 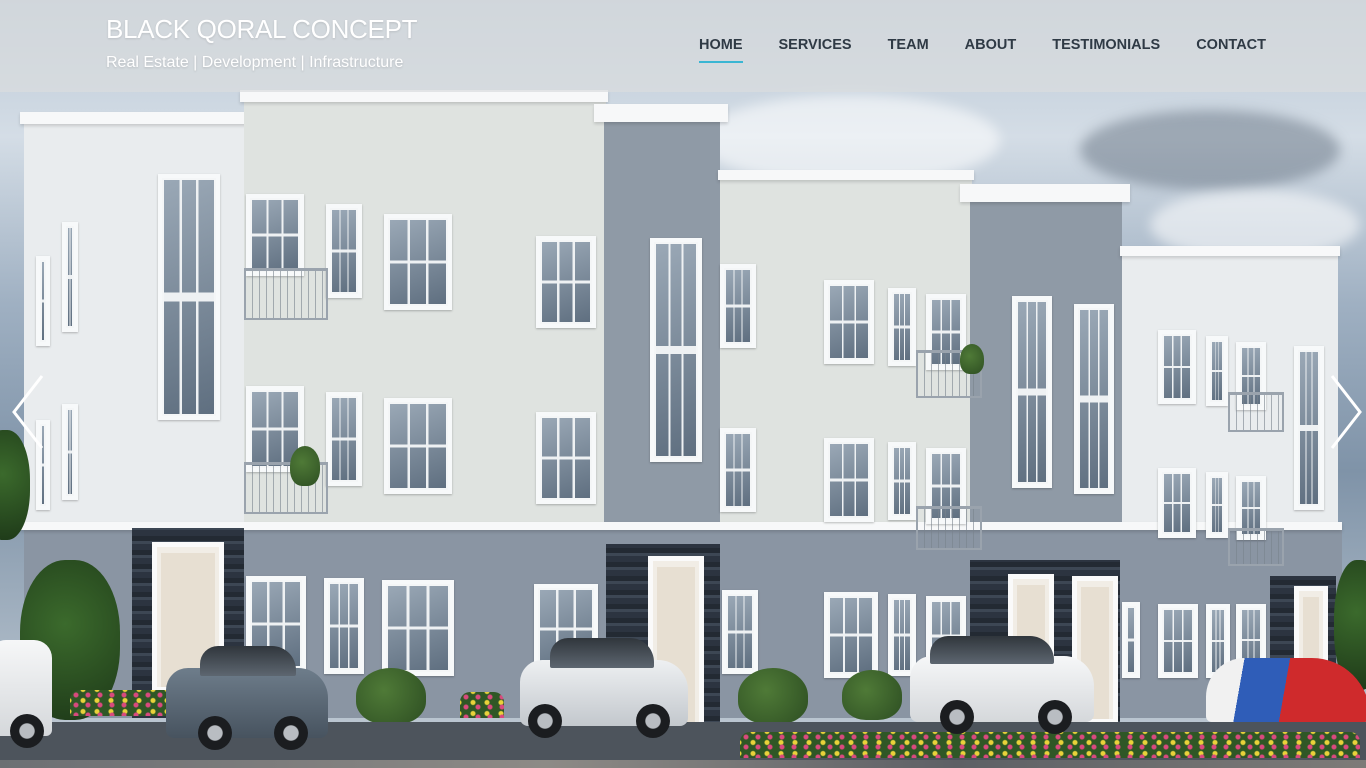 I want to click on chevron-right-icon, so click(x=1346, y=412).